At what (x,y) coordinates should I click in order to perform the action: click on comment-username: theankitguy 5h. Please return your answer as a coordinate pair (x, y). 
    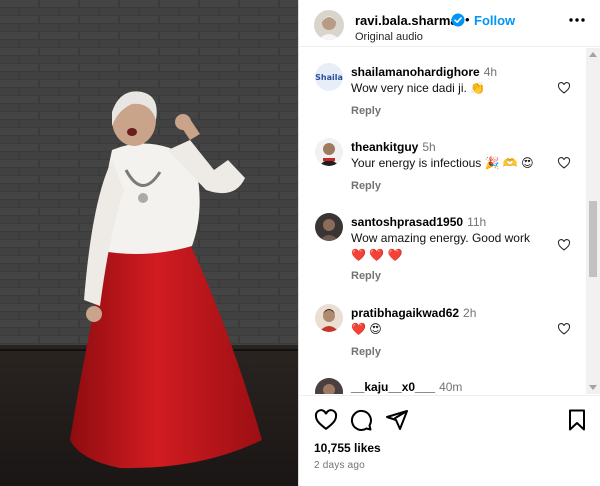
    Looking at the image, I should click on (393, 147).